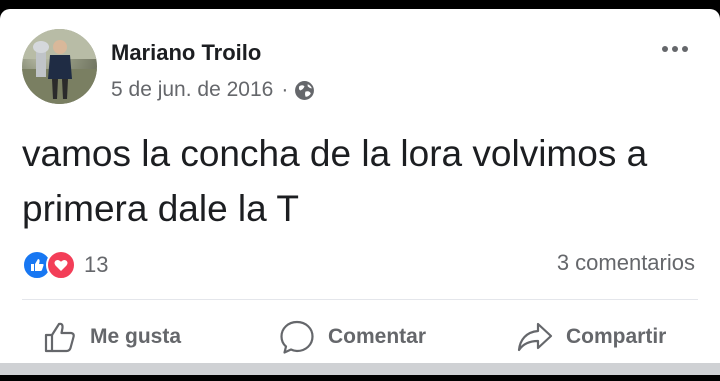 The image size is (720, 381). What do you see at coordinates (186, 53) in the screenshot?
I see `author-name: Mariano Troilo` at bounding box center [186, 53].